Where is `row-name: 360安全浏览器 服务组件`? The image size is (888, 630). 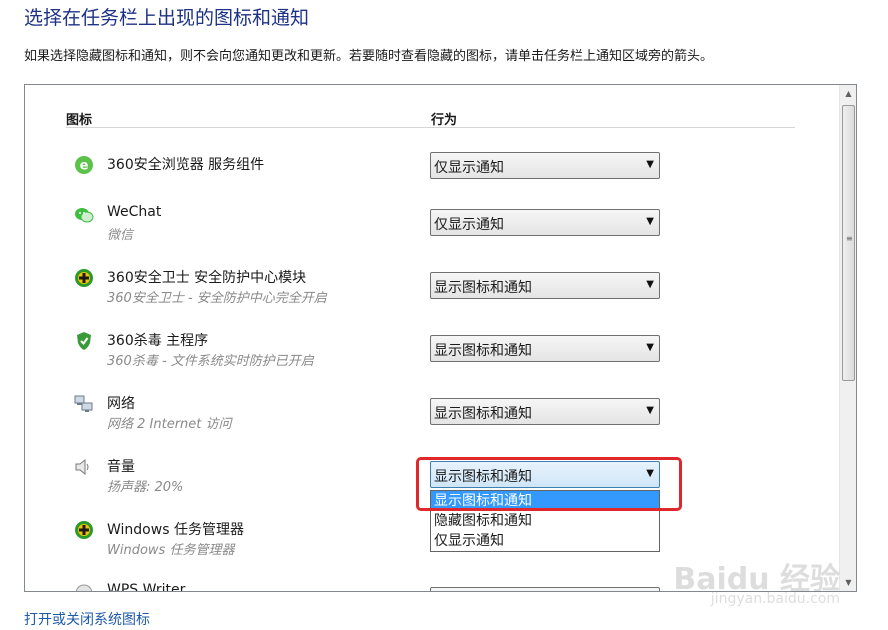
row-name: 360安全浏览器 服务组件 is located at coordinates (186, 165).